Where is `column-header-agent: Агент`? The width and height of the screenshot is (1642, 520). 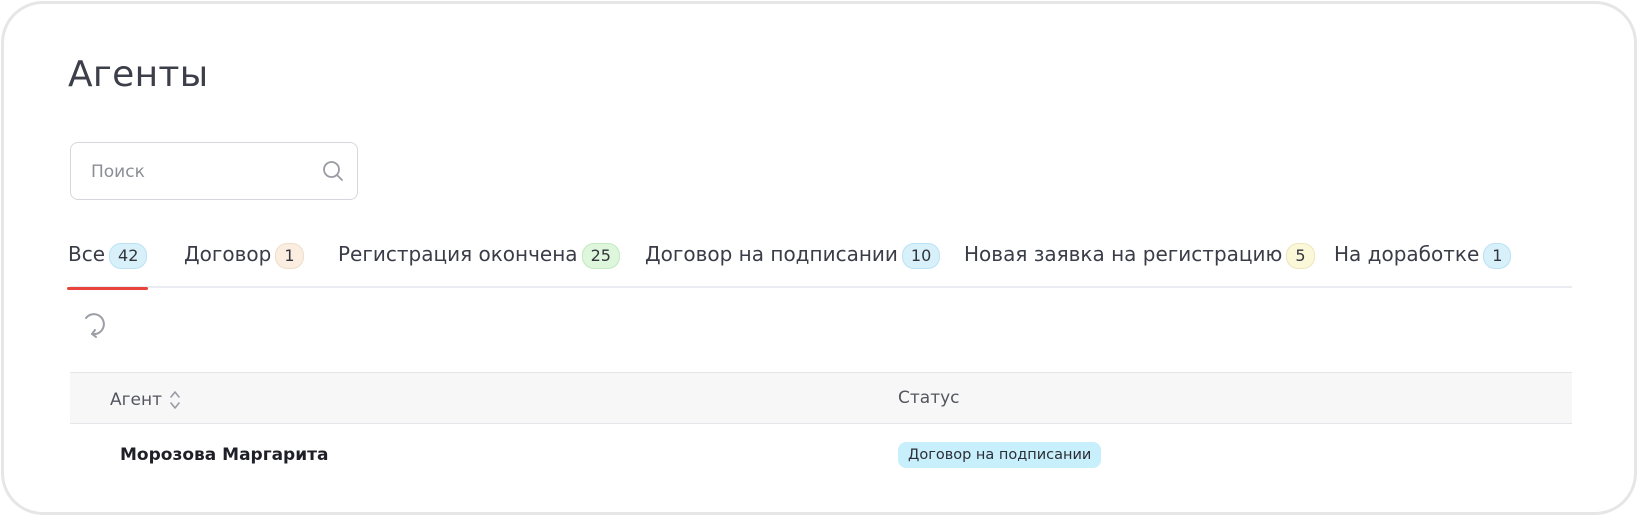
column-header-agent: Агент is located at coordinates (146, 400).